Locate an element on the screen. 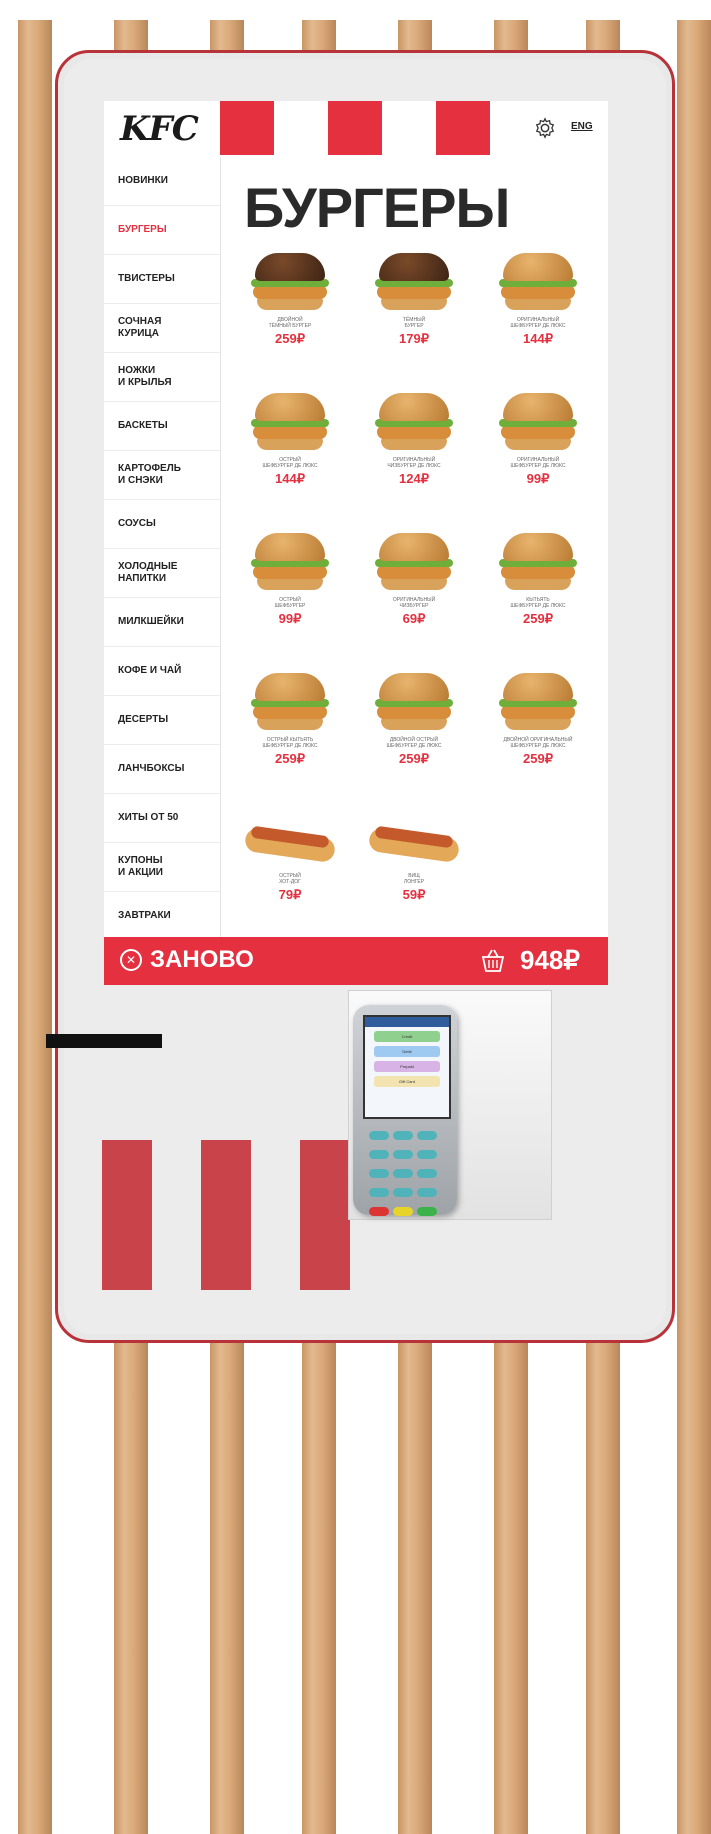 The image size is (711, 1834). restart-button: ЗАНОВО is located at coordinates (202, 960).